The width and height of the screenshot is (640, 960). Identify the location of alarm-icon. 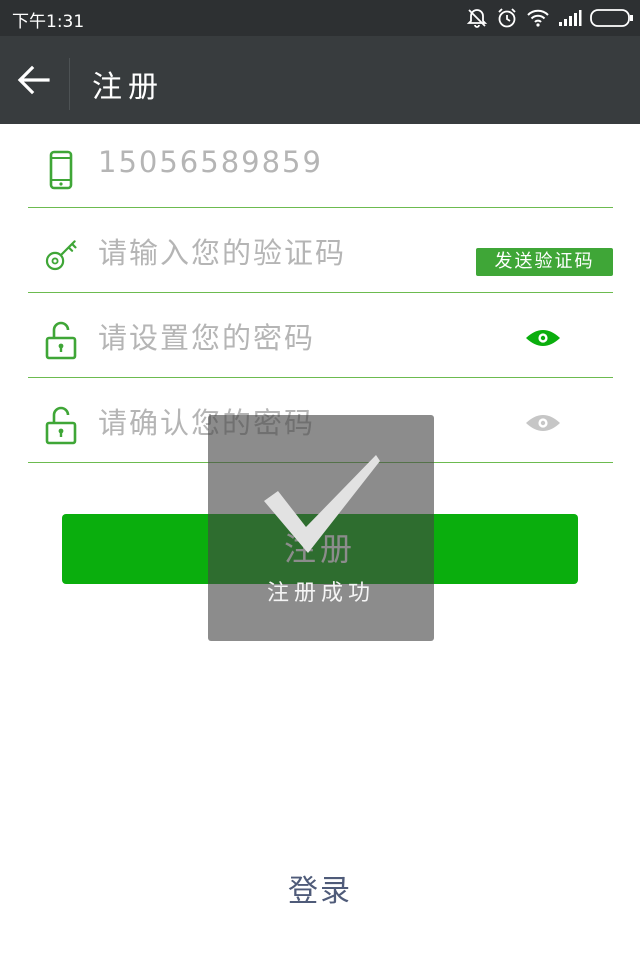
(507, 18).